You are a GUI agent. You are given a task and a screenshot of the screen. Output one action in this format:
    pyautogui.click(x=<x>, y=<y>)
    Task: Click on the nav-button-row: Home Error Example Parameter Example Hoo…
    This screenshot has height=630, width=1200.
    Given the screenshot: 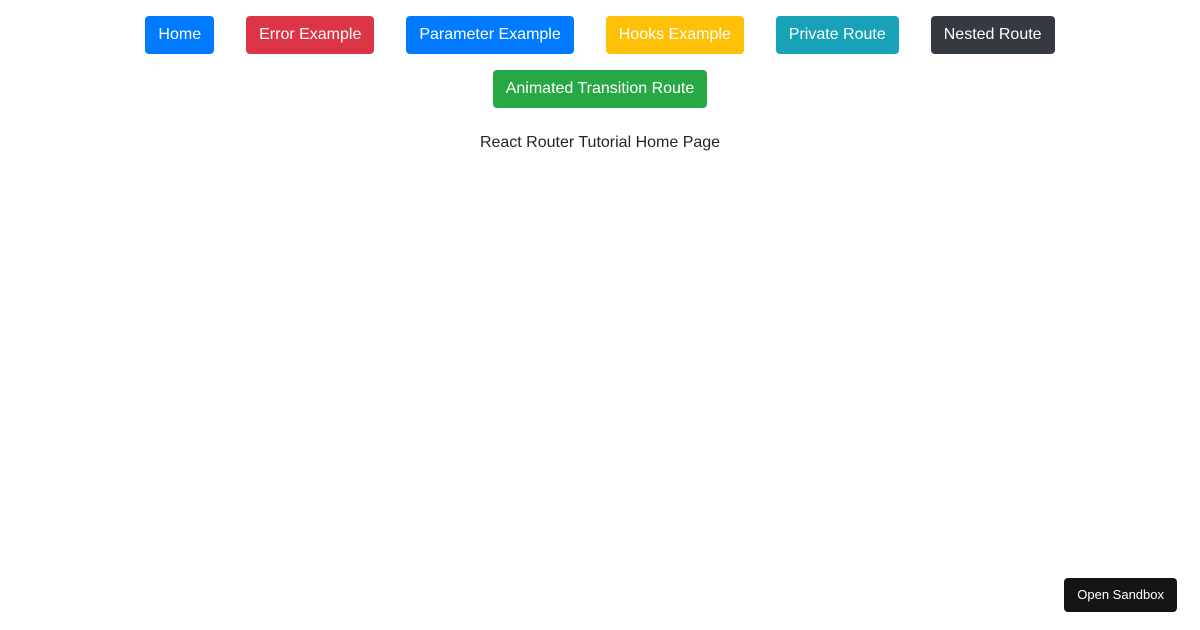 What is the action you would take?
    pyautogui.click(x=600, y=27)
    